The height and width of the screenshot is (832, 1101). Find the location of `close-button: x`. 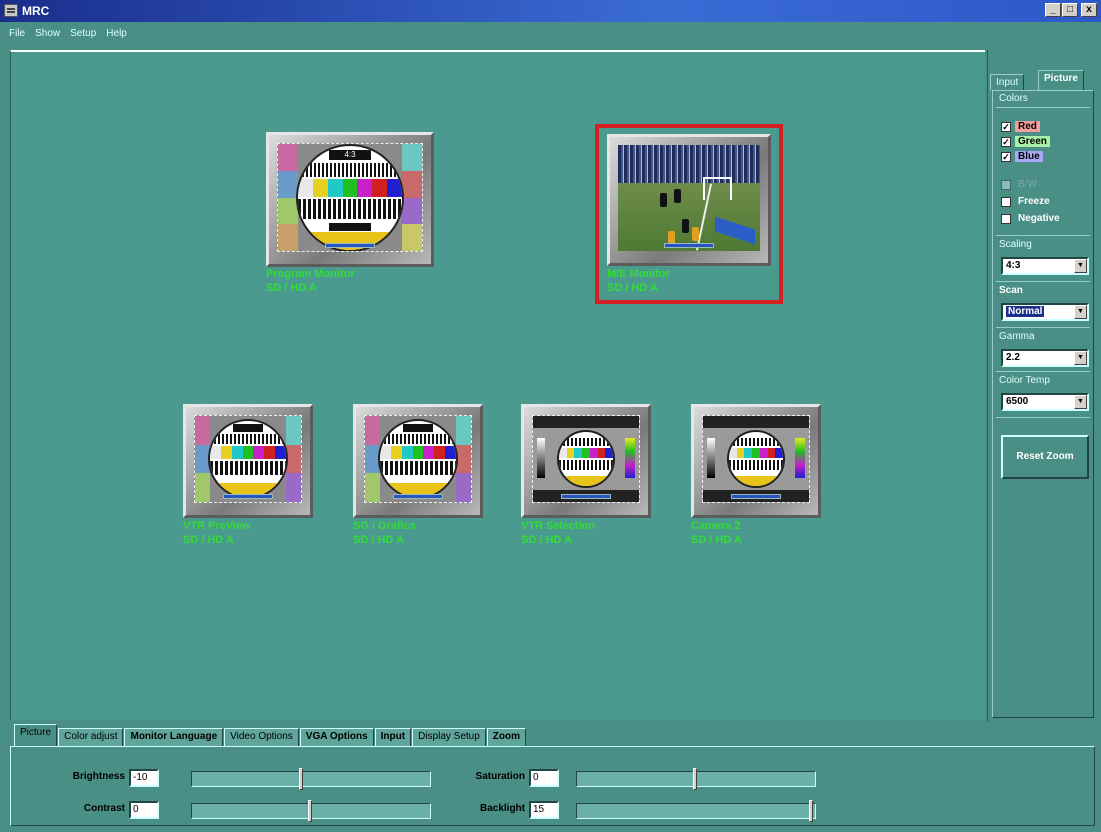

close-button: x is located at coordinates (1089, 10).